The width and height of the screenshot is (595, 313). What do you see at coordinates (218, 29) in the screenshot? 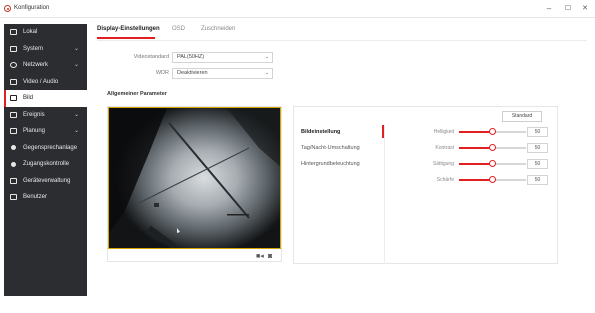
I see `tab-zuschneiden: Zuschneiden` at bounding box center [218, 29].